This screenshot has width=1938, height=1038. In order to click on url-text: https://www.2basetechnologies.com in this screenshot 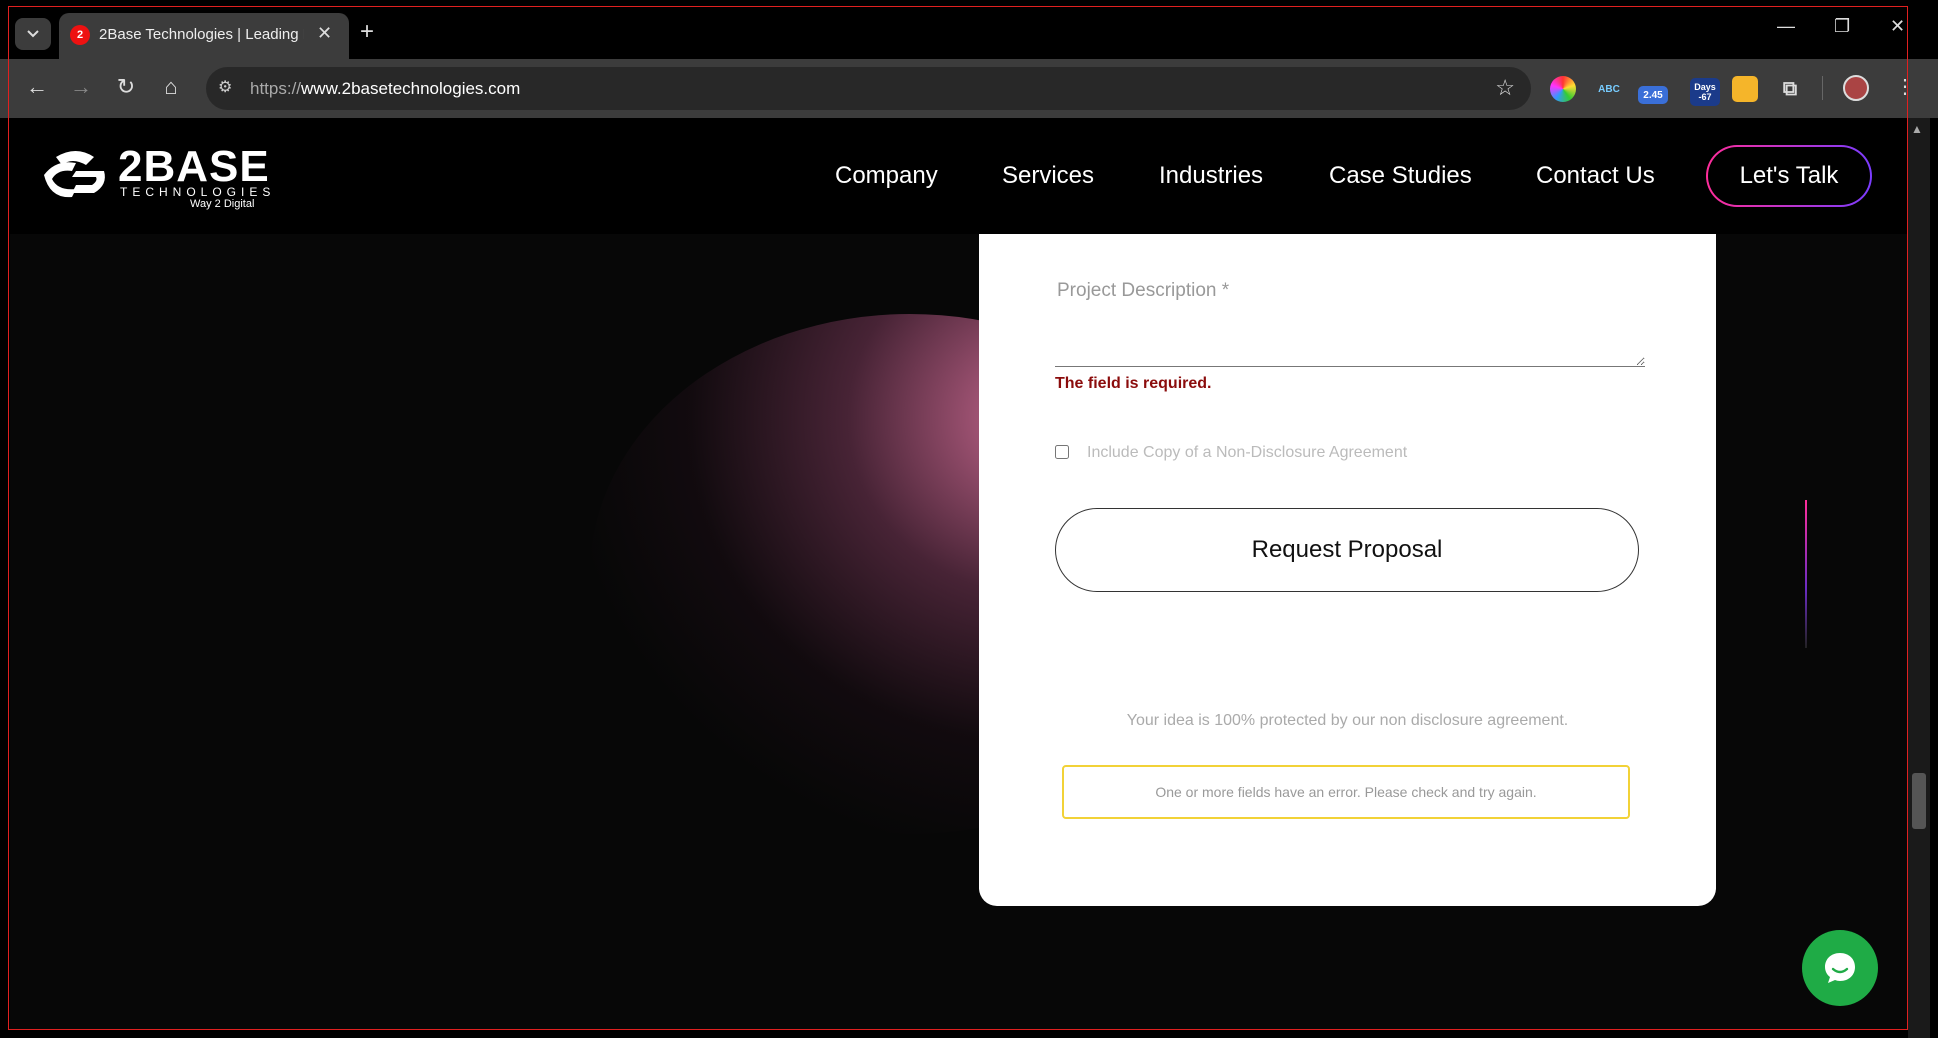, I will do `click(385, 89)`.